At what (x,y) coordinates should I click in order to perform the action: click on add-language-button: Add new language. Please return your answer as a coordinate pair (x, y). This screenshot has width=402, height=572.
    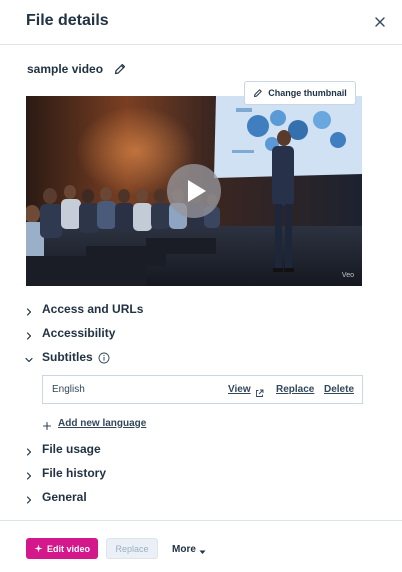
    Looking at the image, I should click on (94, 423).